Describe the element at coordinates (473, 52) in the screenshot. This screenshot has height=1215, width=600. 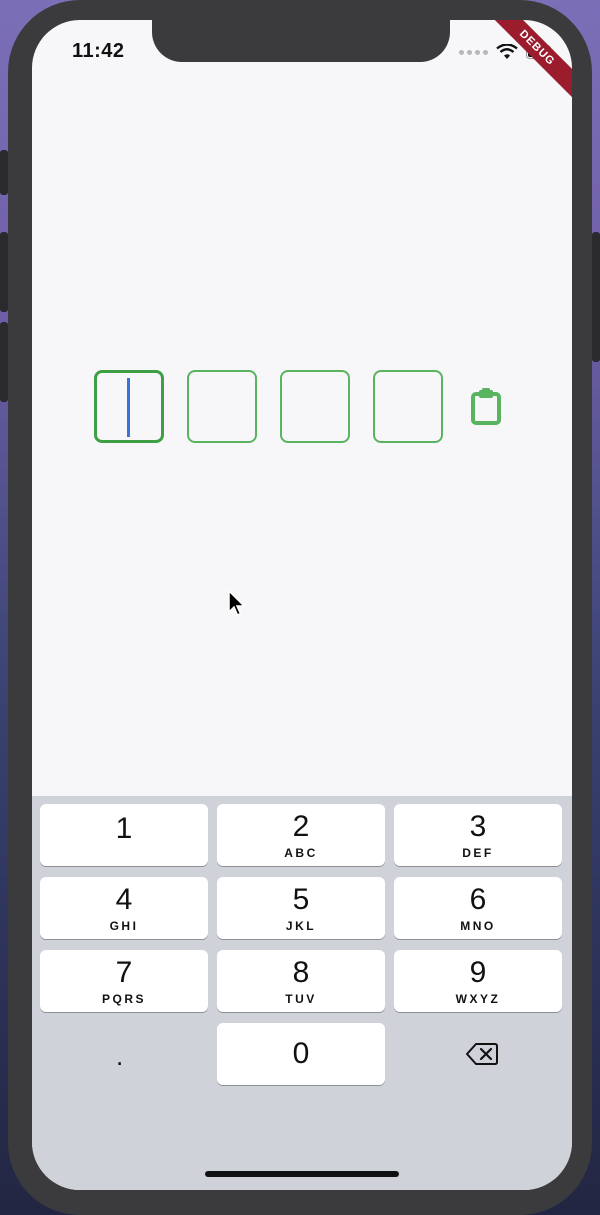
I see `signal-icon` at that location.